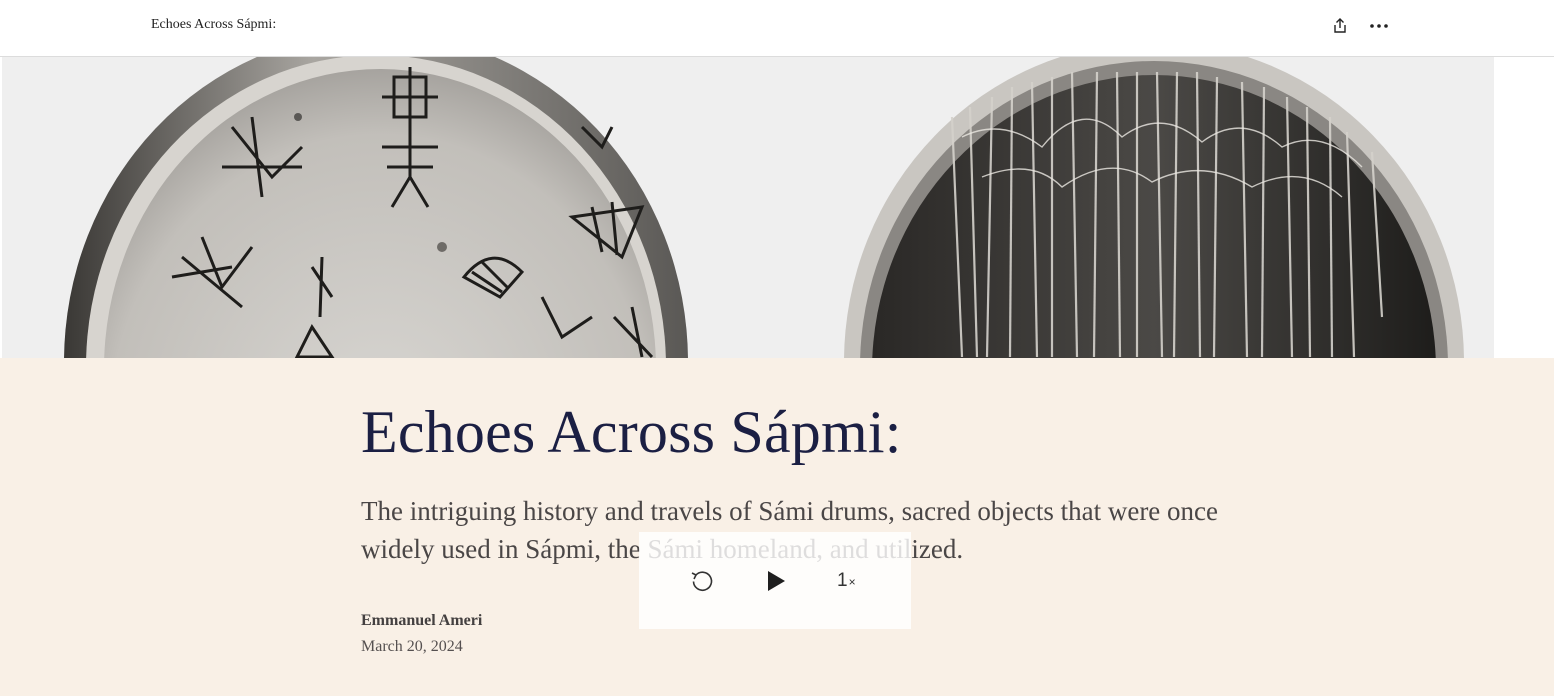  I want to click on top-bar: Echoes Across Sápmi:, so click(777, 28).